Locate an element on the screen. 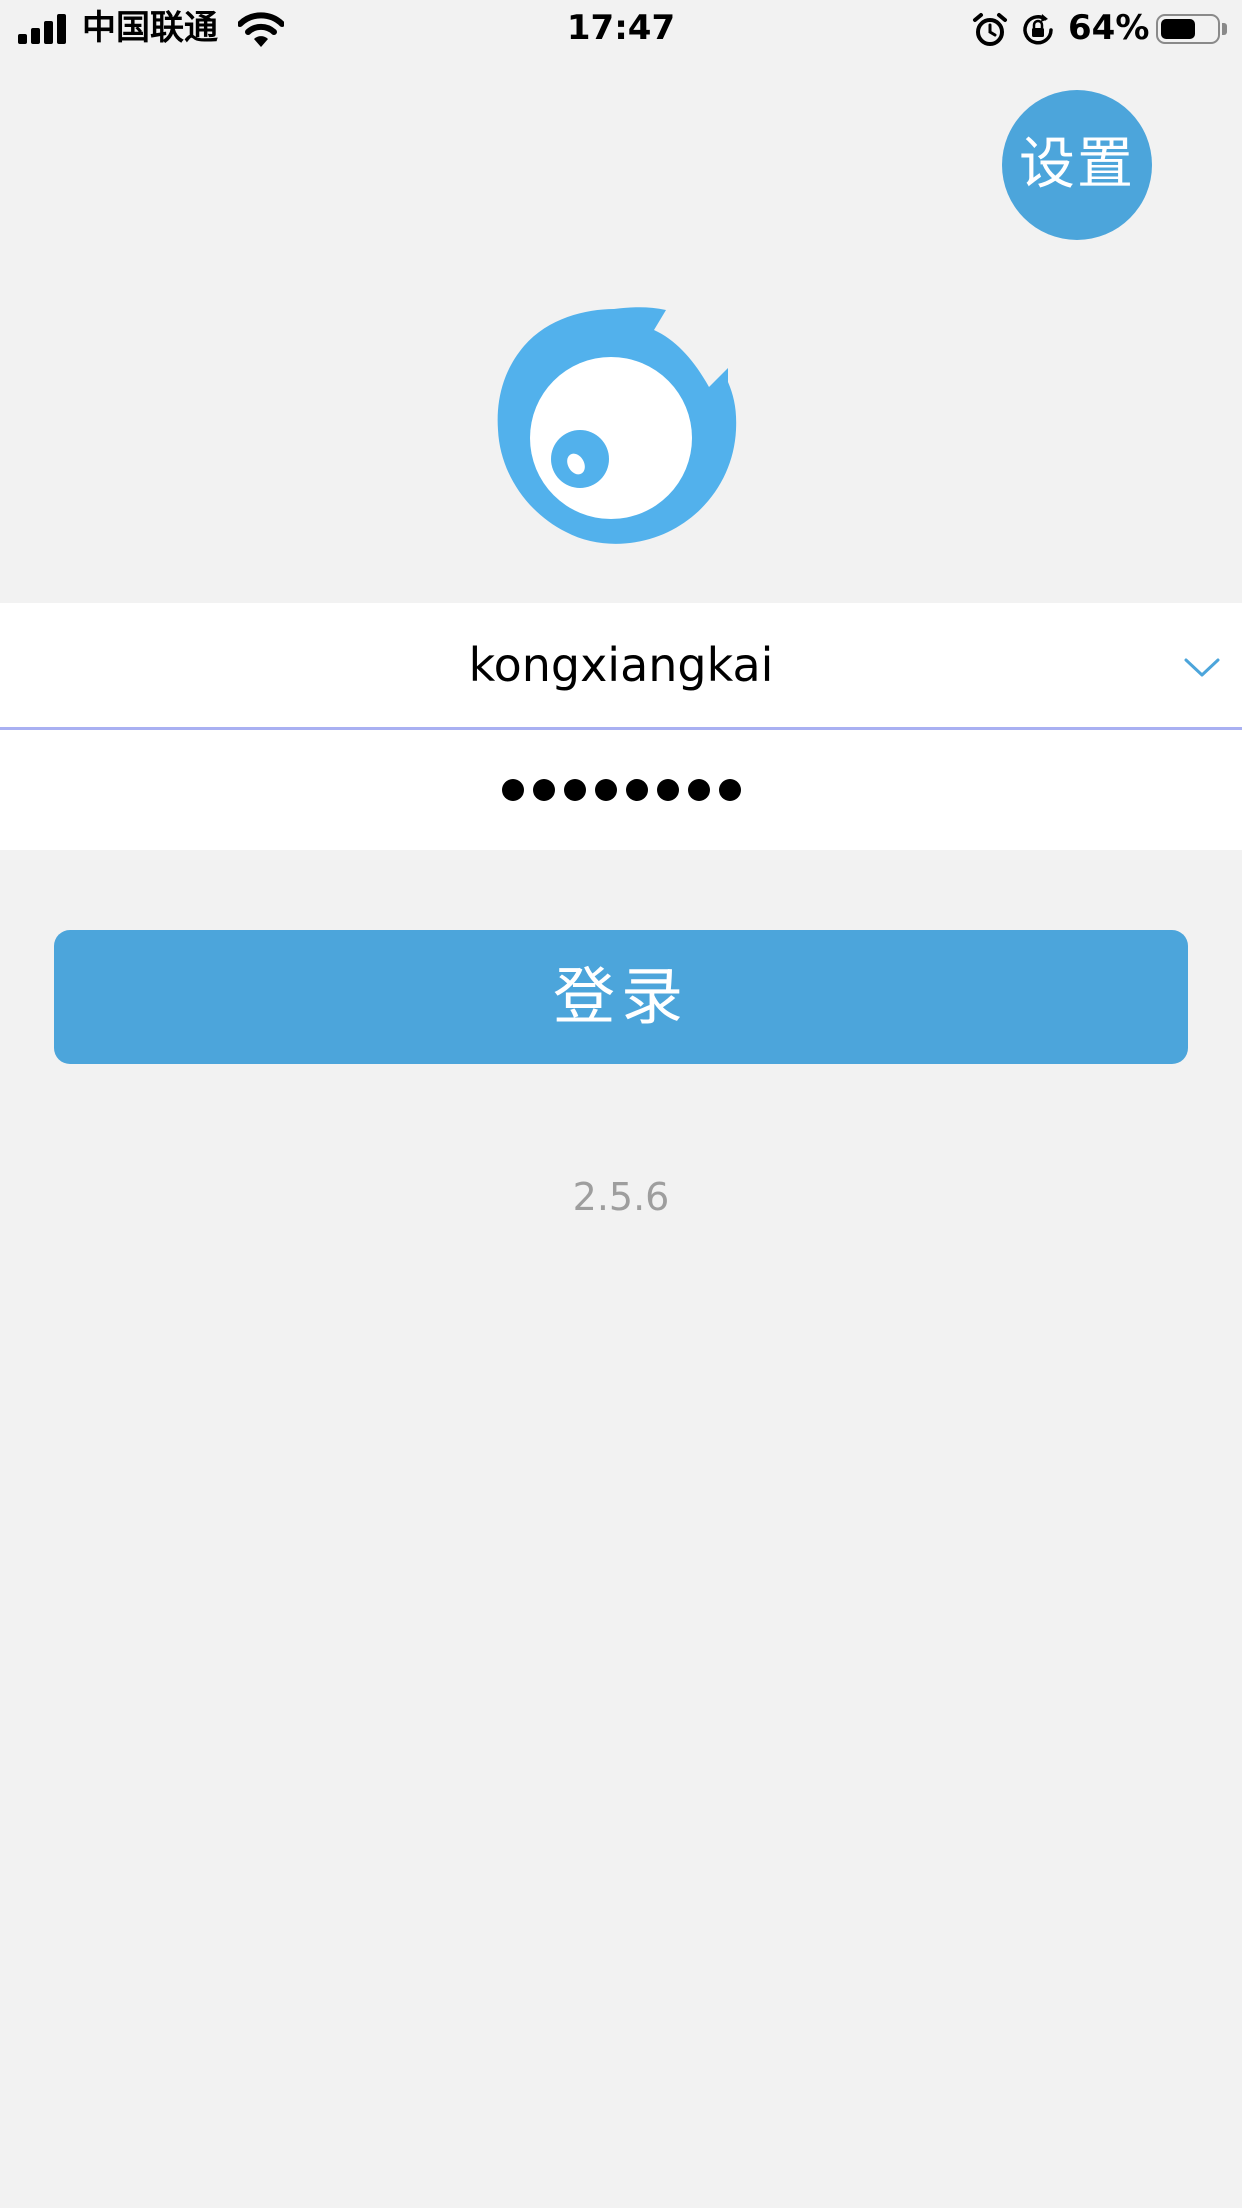 The height and width of the screenshot is (2208, 1242). battery-icon is located at coordinates (1188, 29).